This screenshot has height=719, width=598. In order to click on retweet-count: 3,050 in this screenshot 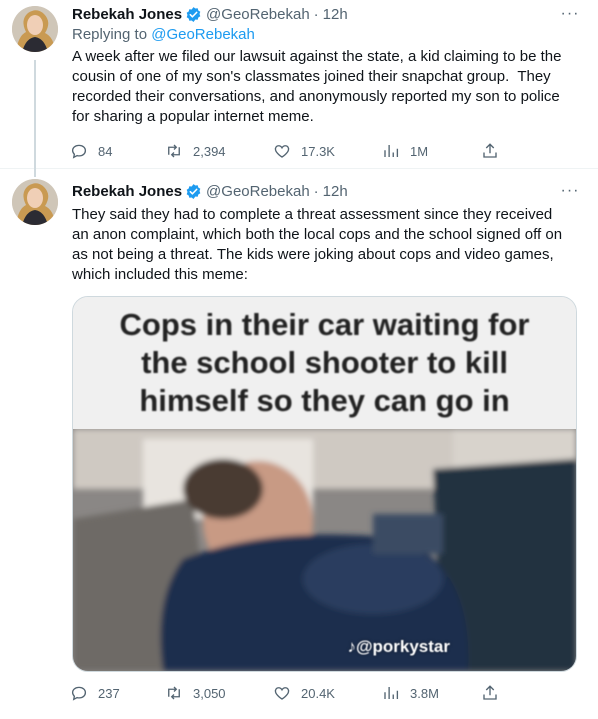, I will do `click(209, 693)`.